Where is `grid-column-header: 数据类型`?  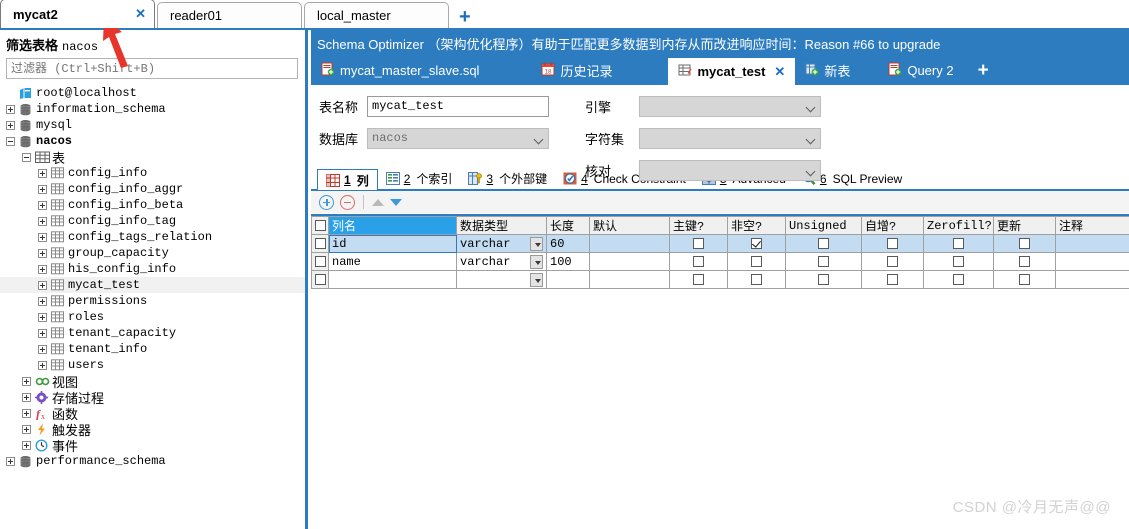
grid-column-header: 数据类型 is located at coordinates (501, 225).